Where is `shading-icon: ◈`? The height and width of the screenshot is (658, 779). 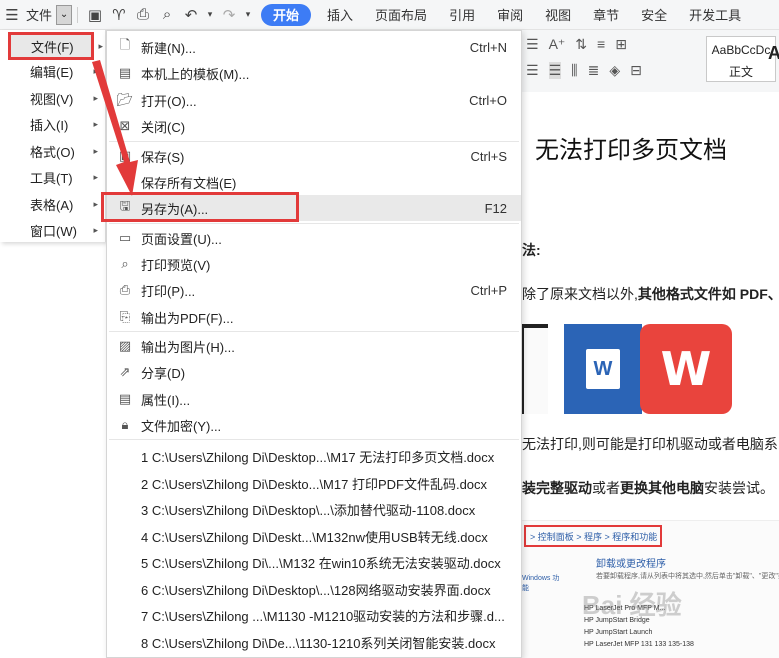
shading-icon: ◈ is located at coordinates (614, 70).